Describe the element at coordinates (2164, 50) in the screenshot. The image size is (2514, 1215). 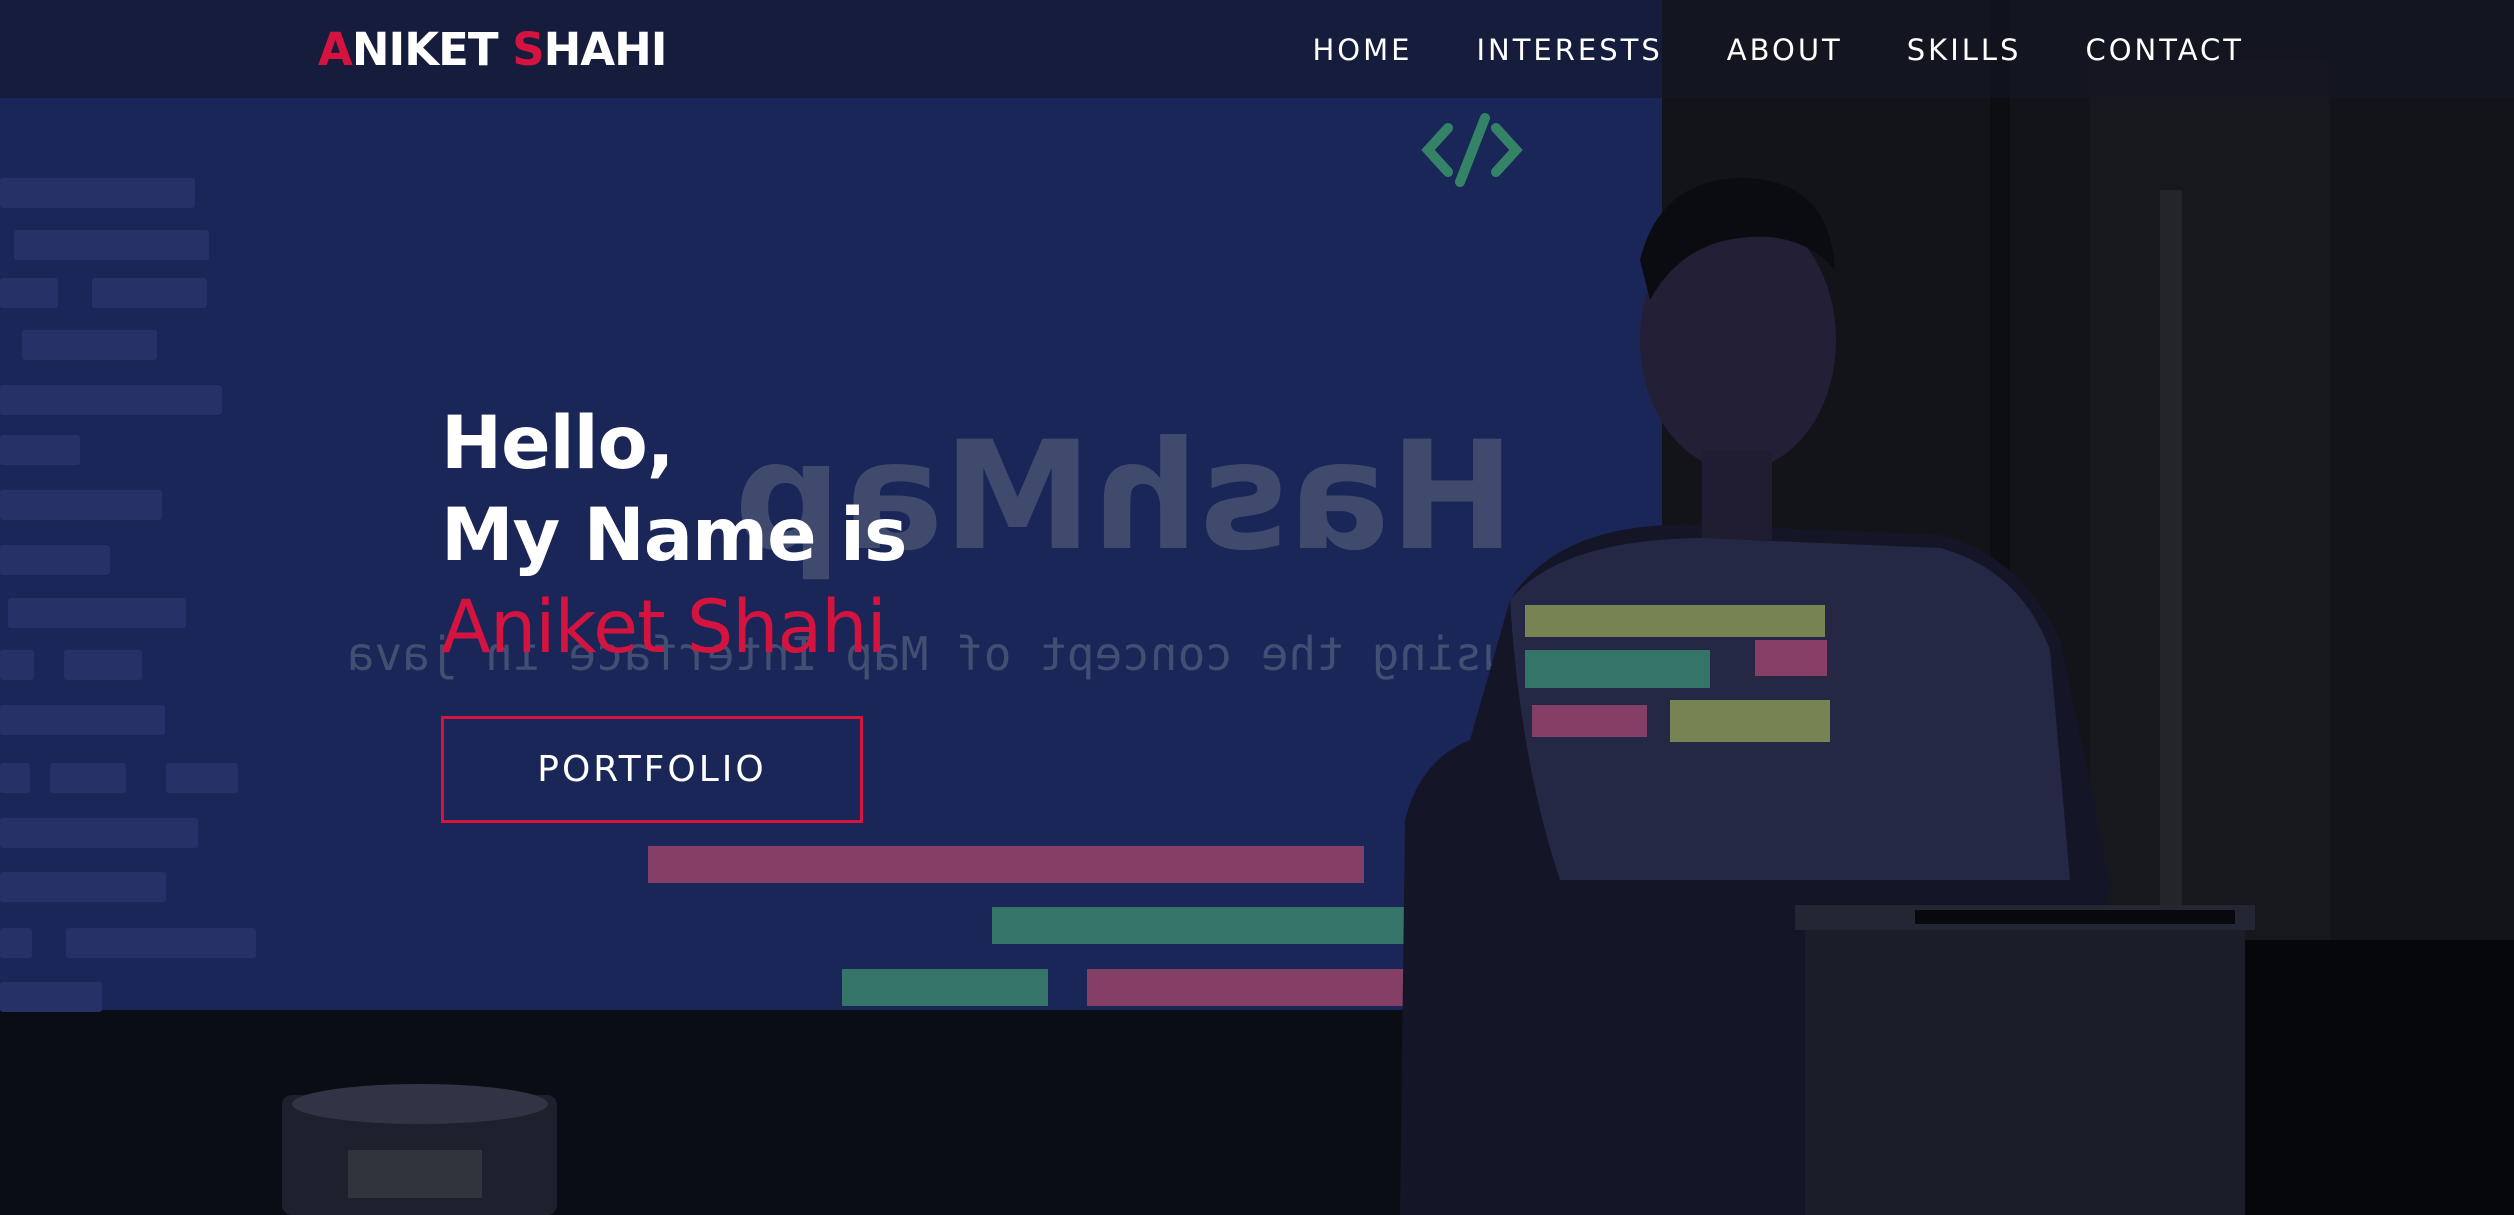
I see `nav-link-contact: CONTACT` at that location.